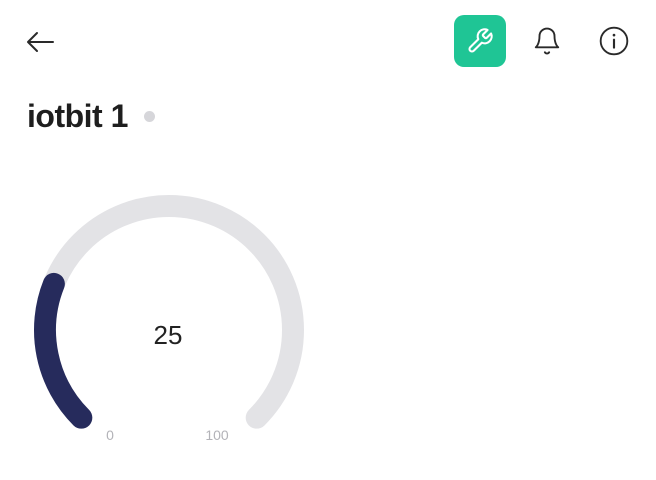  Describe the element at coordinates (77, 116) in the screenshot. I see `device-name: iotbit 1` at that location.